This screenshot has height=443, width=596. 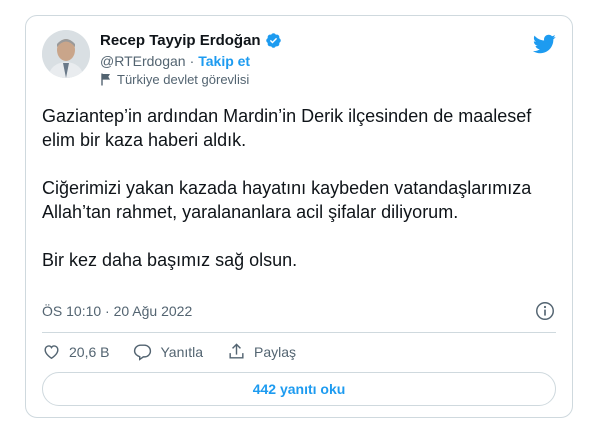 What do you see at coordinates (180, 40) in the screenshot?
I see `author-name: Recep Tayyip Erdoğan` at bounding box center [180, 40].